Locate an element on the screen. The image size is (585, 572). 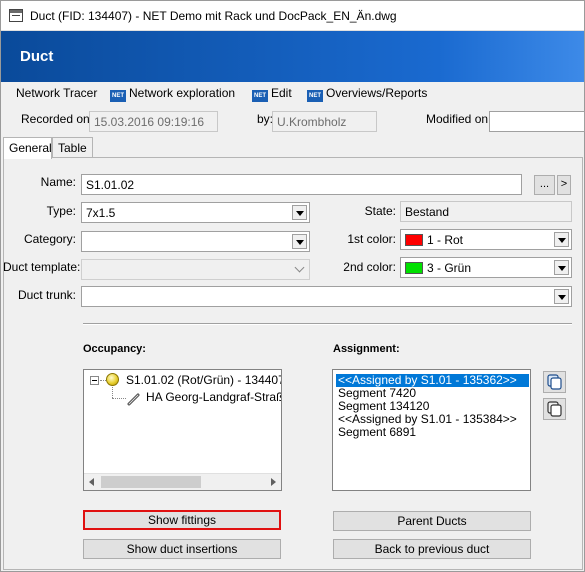
parent-ducts-button: Parent Ducts is located at coordinates (432, 521).